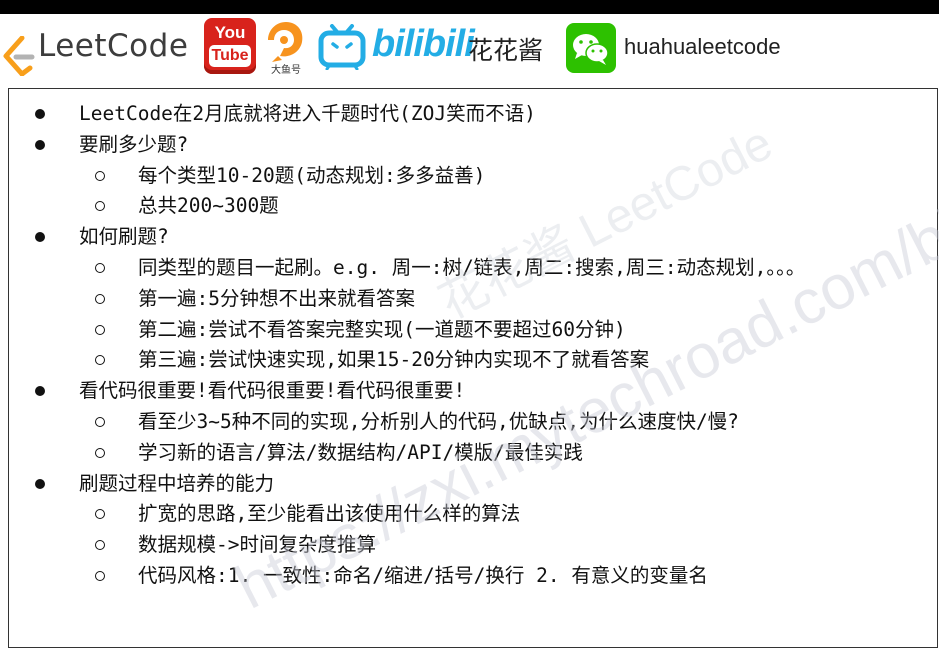 Image resolution: width=939 pixels, height=648 pixels. What do you see at coordinates (438, 421) in the screenshot?
I see `outline-subitem: 看至少3~5种不同的实现,分析别人的代码,优缺点,为什么速度快/慢?` at bounding box center [438, 421].